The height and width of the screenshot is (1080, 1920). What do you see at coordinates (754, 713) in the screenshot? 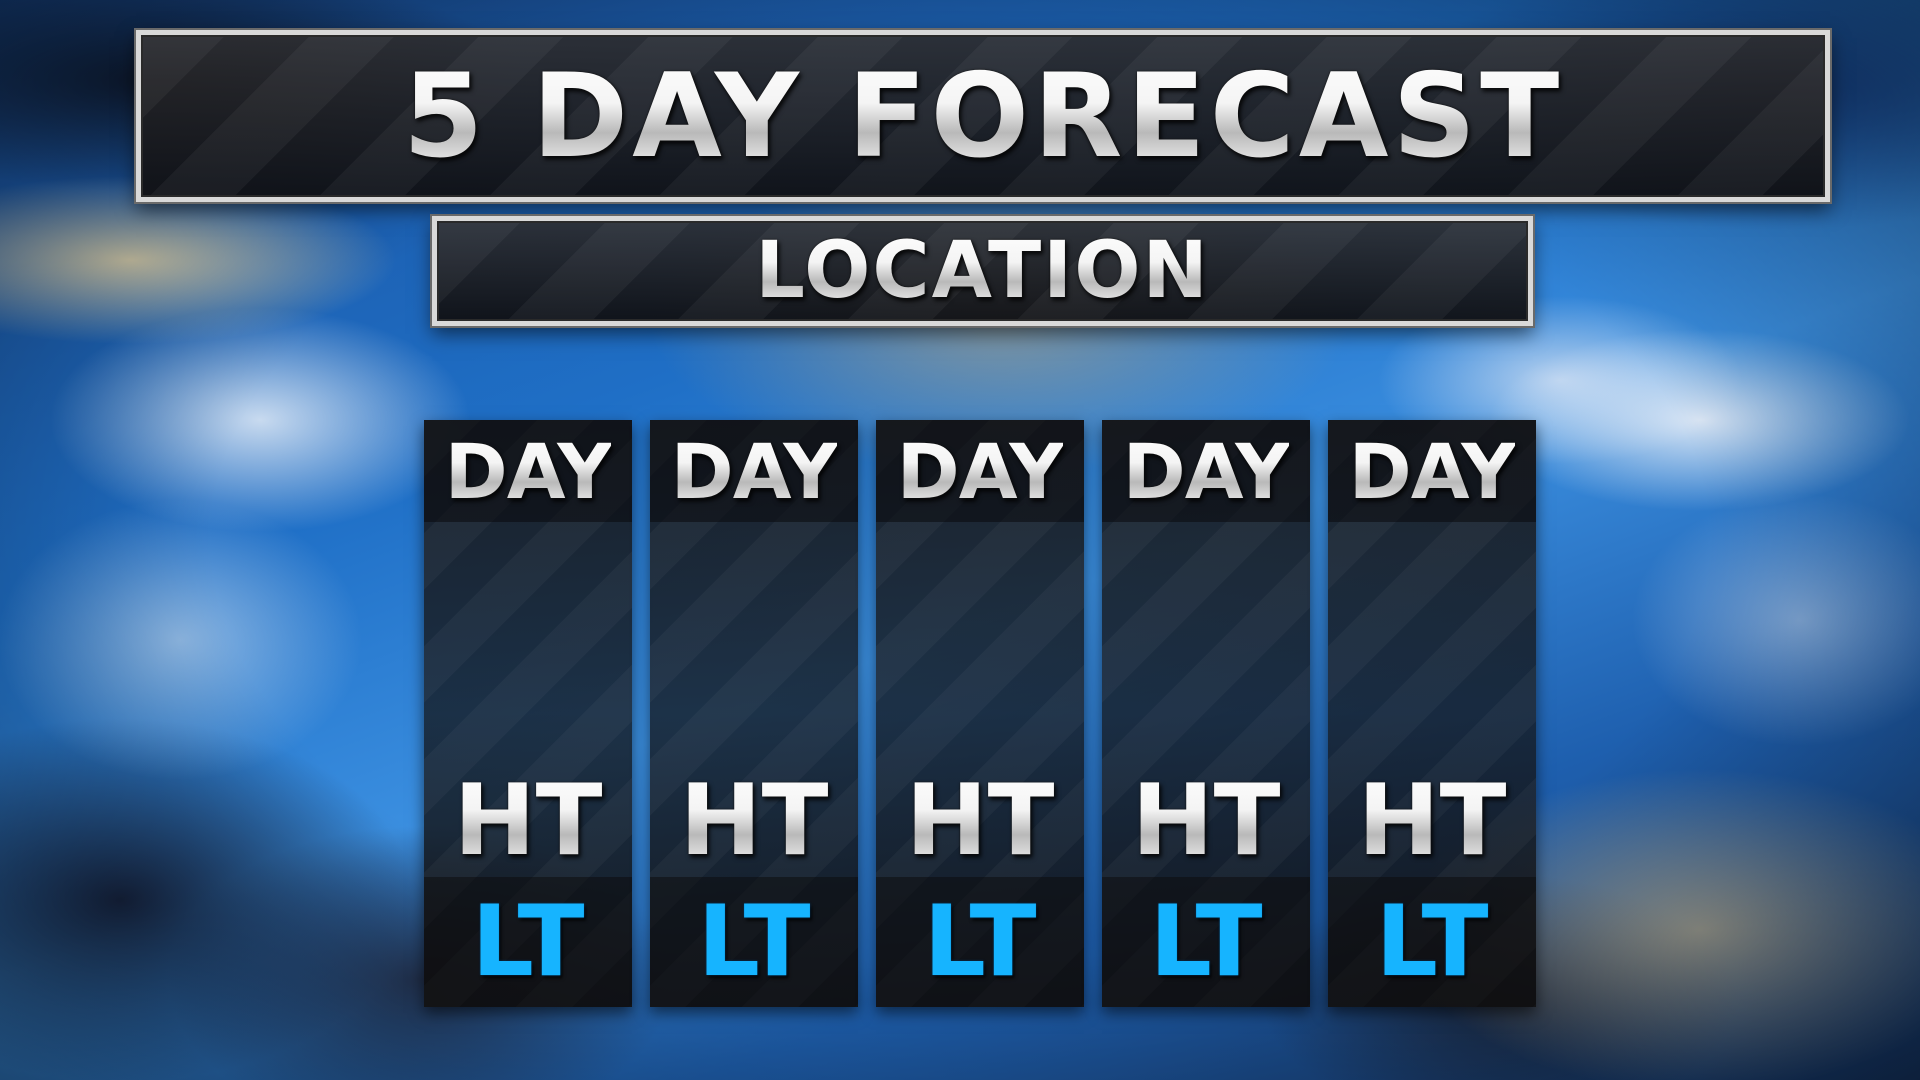
I see `forecast-day-2: DAY HT LT` at bounding box center [754, 713].